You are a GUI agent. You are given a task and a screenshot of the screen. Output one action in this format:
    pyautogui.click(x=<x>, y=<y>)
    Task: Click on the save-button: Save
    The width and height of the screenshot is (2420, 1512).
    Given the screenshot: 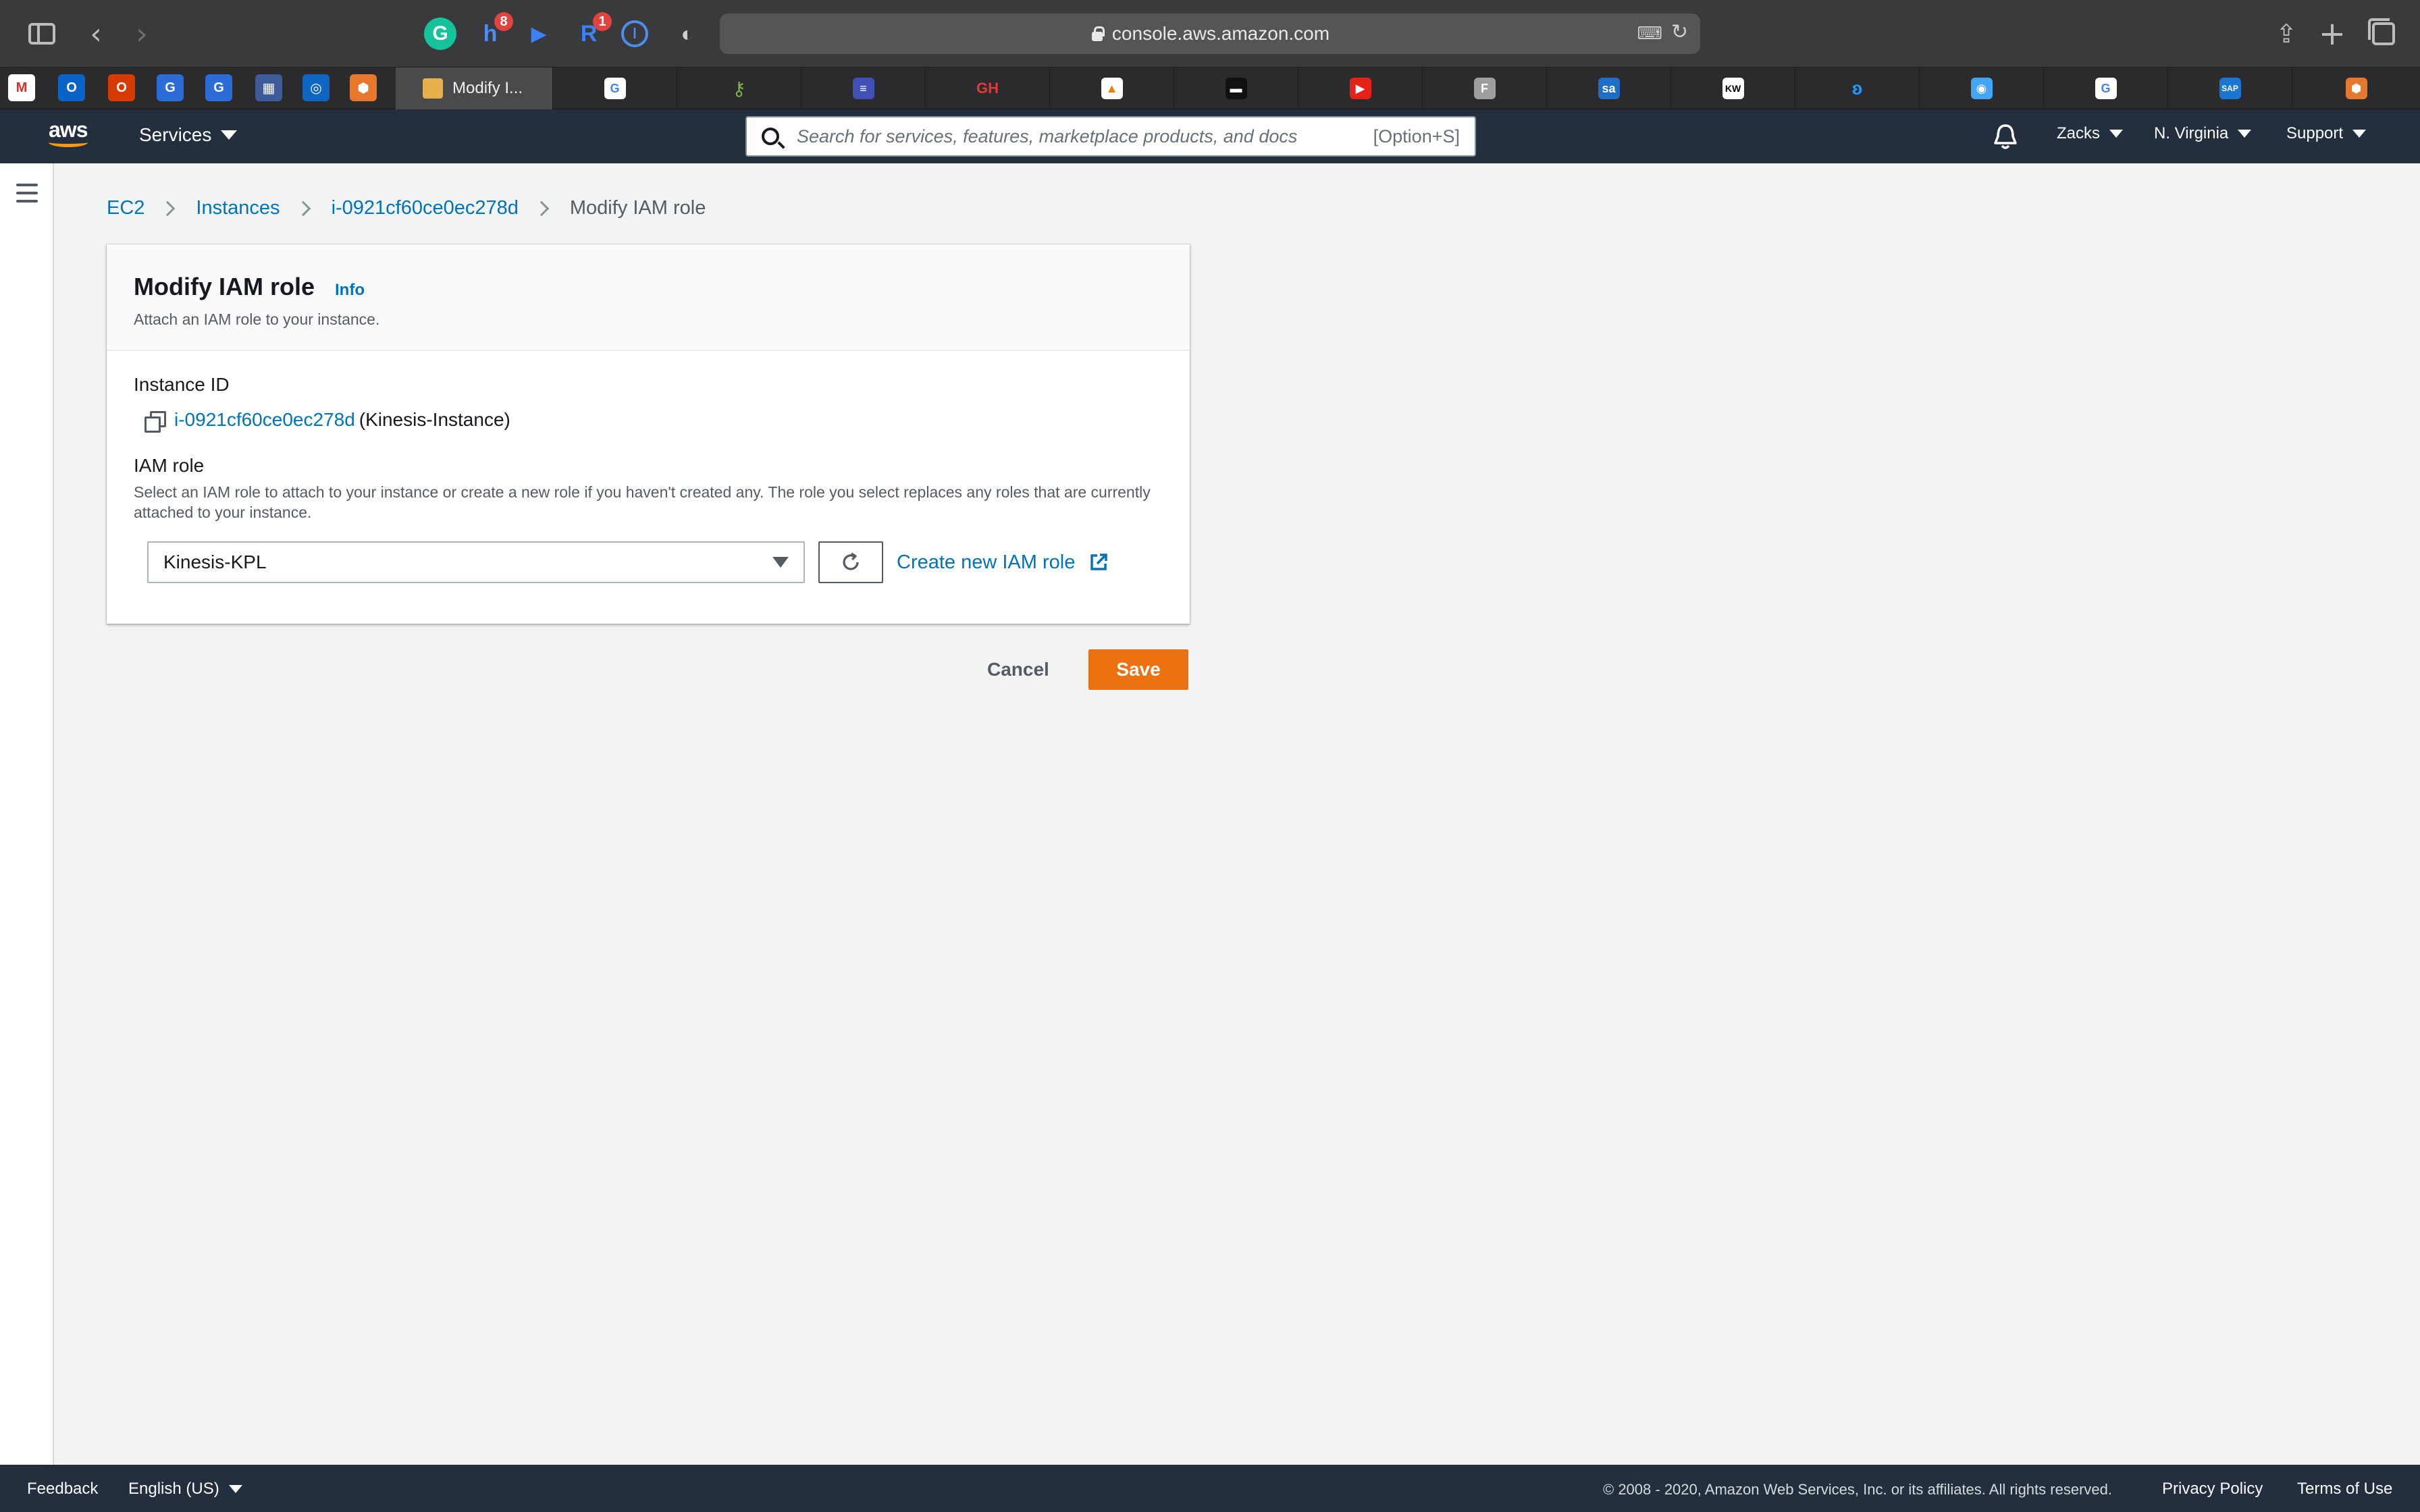 What is the action you would take?
    pyautogui.click(x=1138, y=669)
    